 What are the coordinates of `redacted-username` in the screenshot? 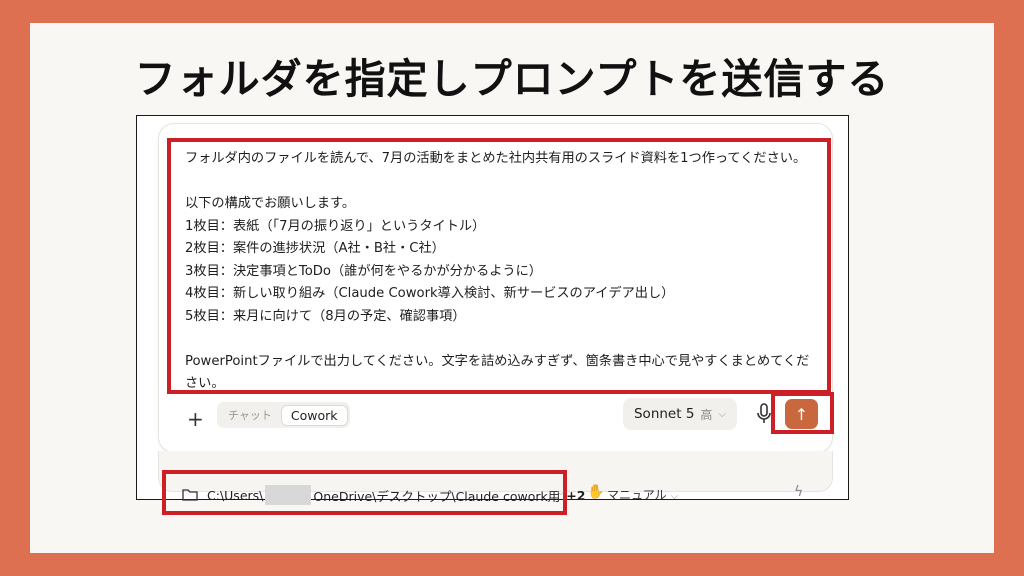 It's located at (288, 495).